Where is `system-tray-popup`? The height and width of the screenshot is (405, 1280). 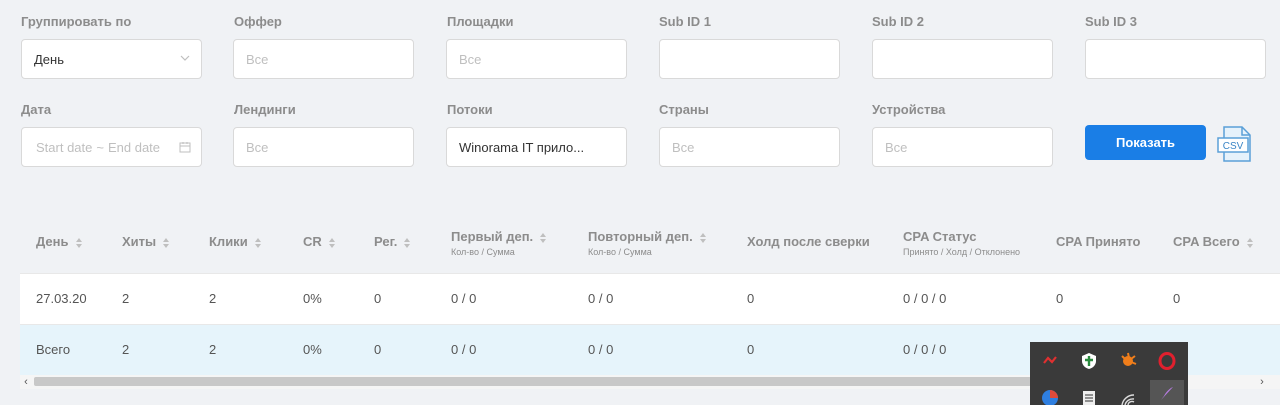 system-tray-popup is located at coordinates (1109, 373).